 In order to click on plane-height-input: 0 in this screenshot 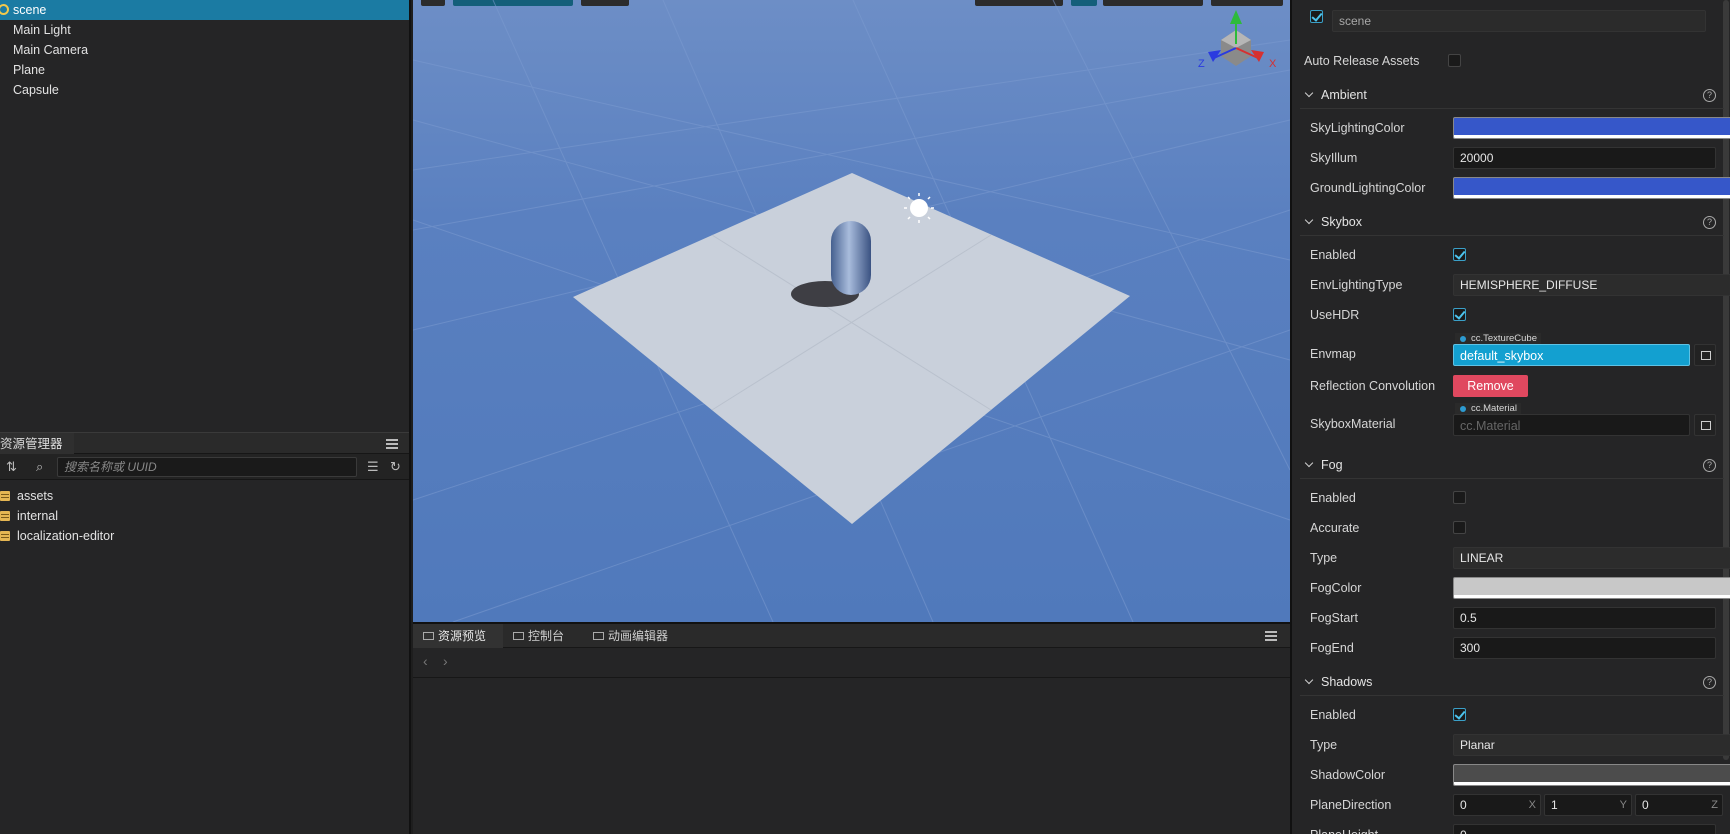, I will do `click(1584, 829)`.